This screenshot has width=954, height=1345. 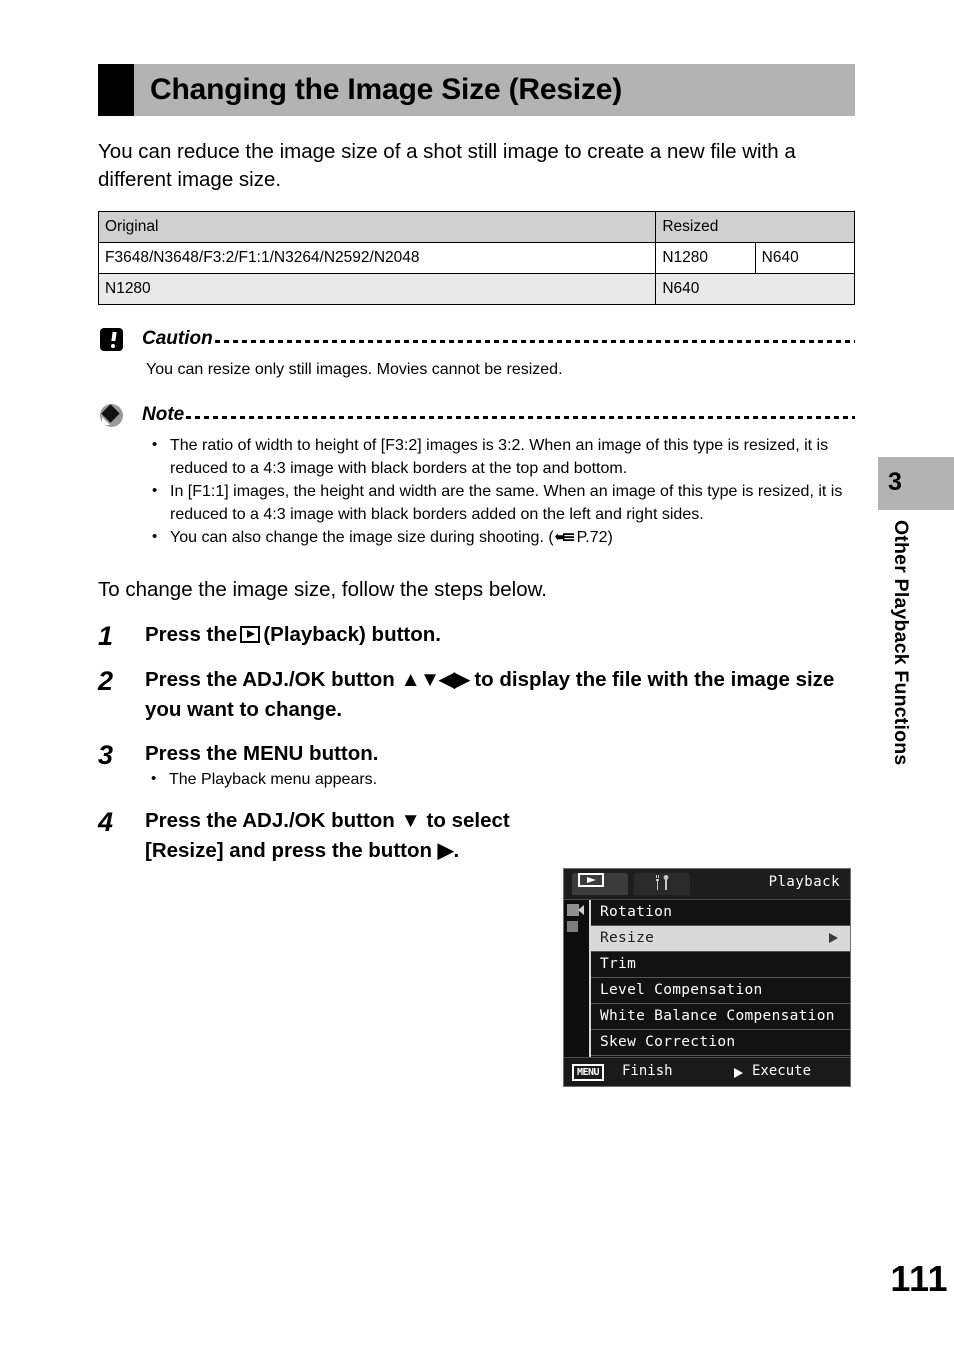 What do you see at coordinates (106, 822) in the screenshot?
I see `step-number: 4` at bounding box center [106, 822].